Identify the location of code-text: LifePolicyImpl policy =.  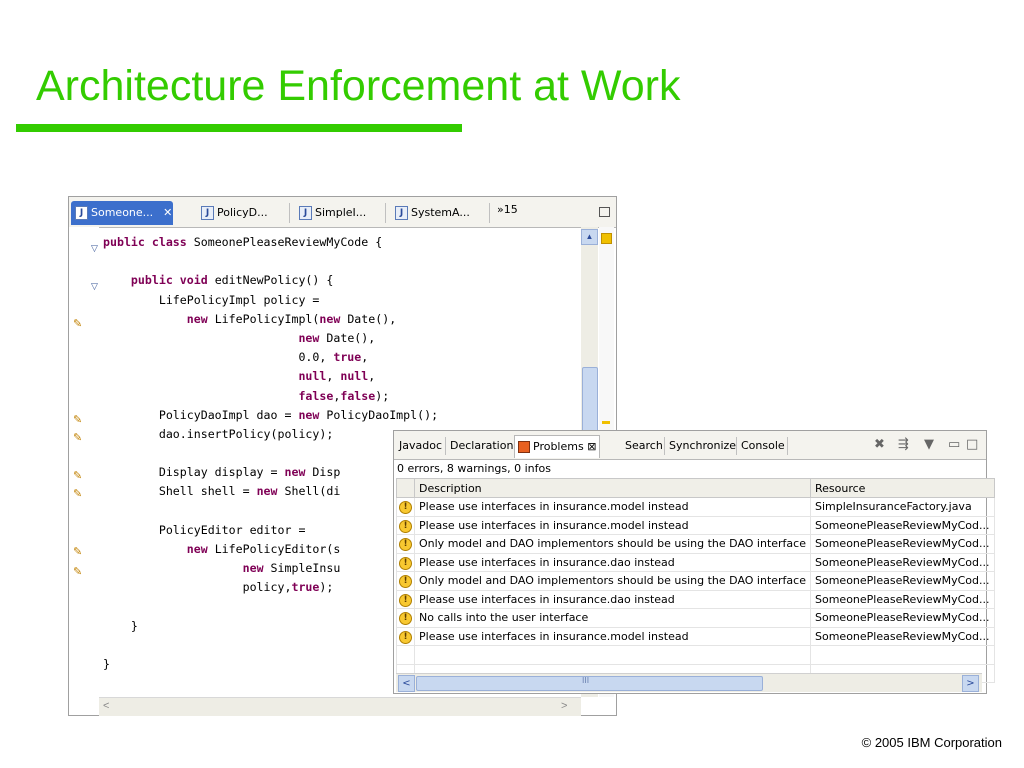
(211, 299).